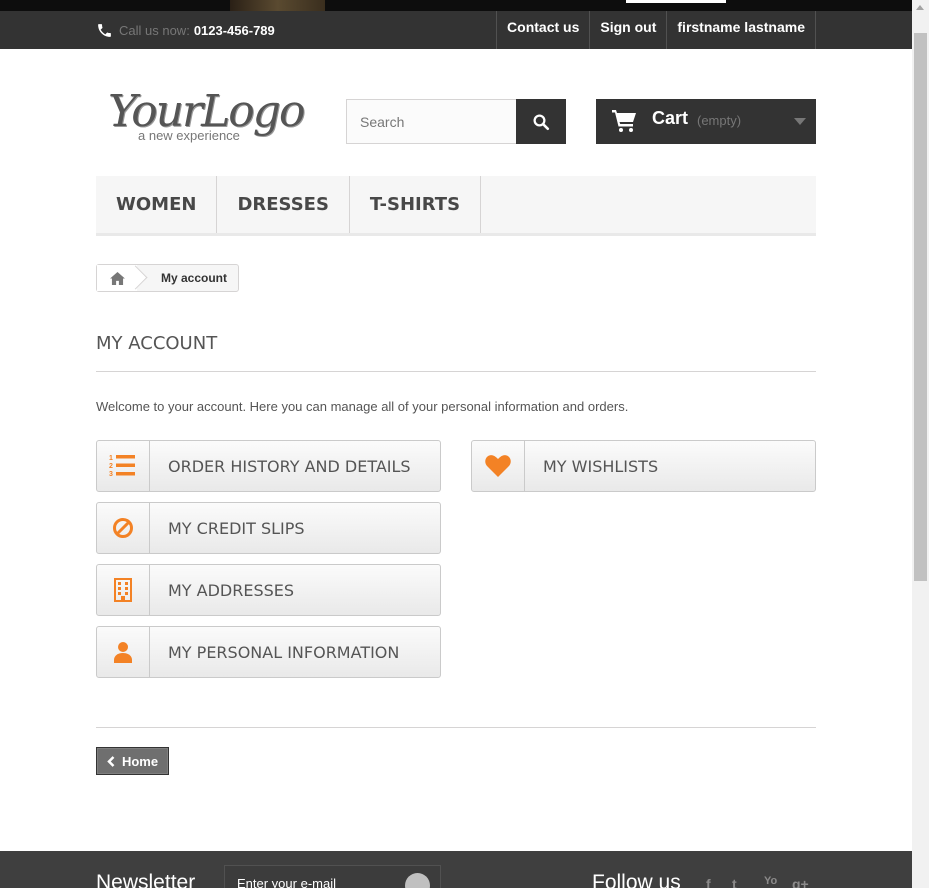  I want to click on main-menu: WOMEN DRESSES T-SHIRTS, so click(456, 206).